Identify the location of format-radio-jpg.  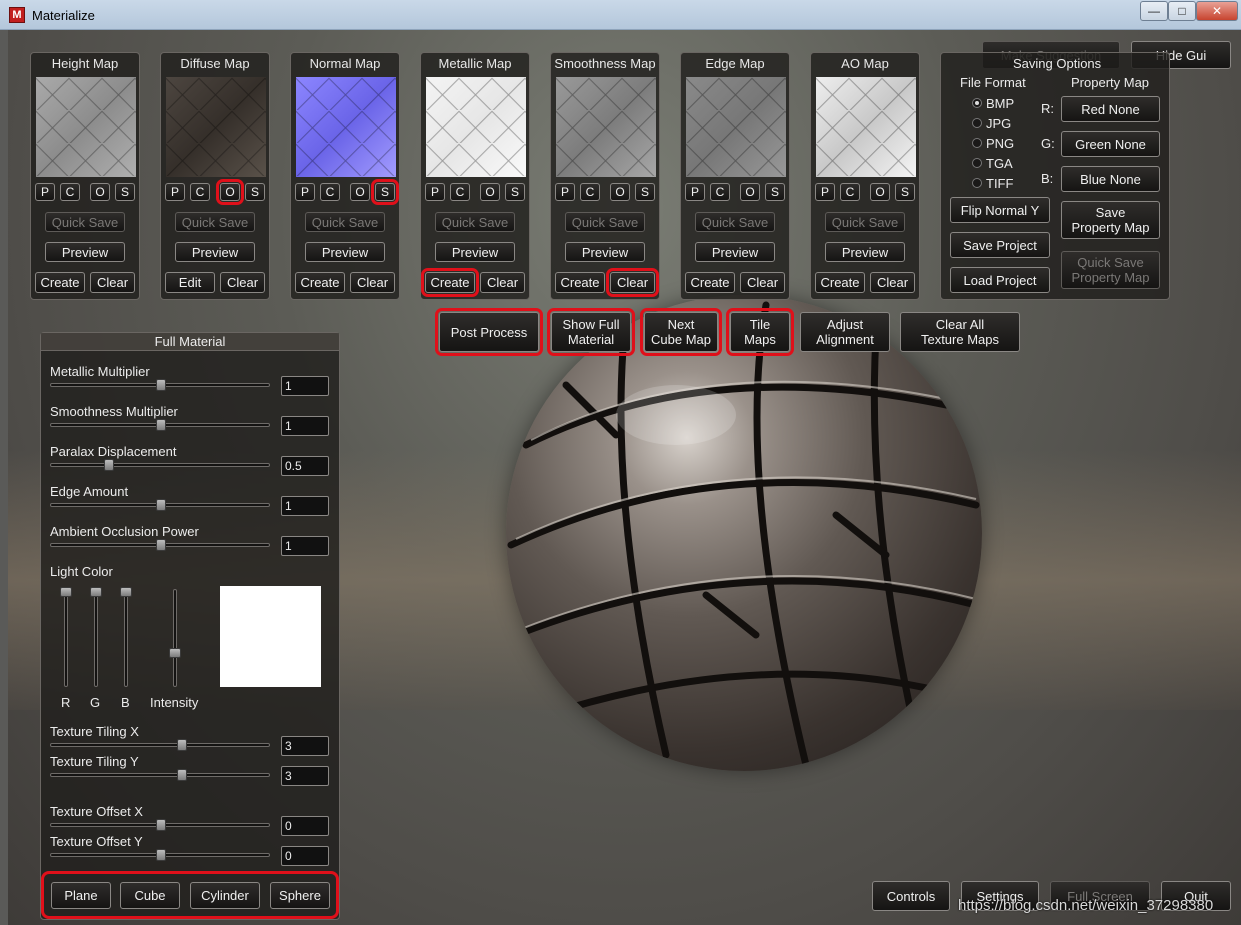
(977, 123).